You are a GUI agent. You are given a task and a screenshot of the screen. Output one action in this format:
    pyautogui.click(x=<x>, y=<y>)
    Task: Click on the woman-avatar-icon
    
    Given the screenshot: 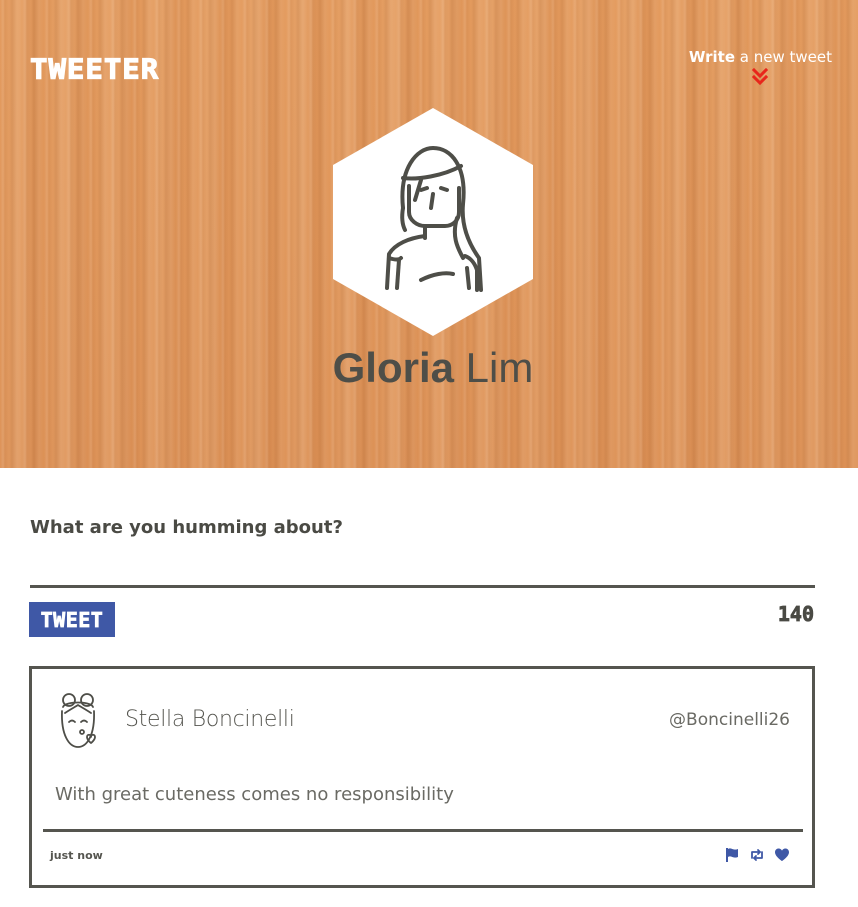 What is the action you would take?
    pyautogui.click(x=433, y=222)
    